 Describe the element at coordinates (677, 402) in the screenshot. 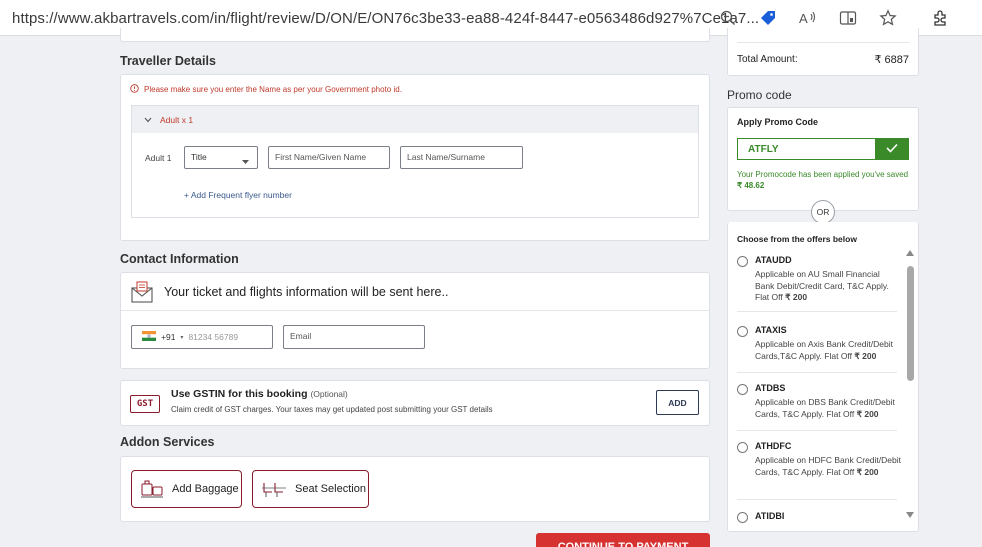

I see `gst-add-button: ADD` at that location.